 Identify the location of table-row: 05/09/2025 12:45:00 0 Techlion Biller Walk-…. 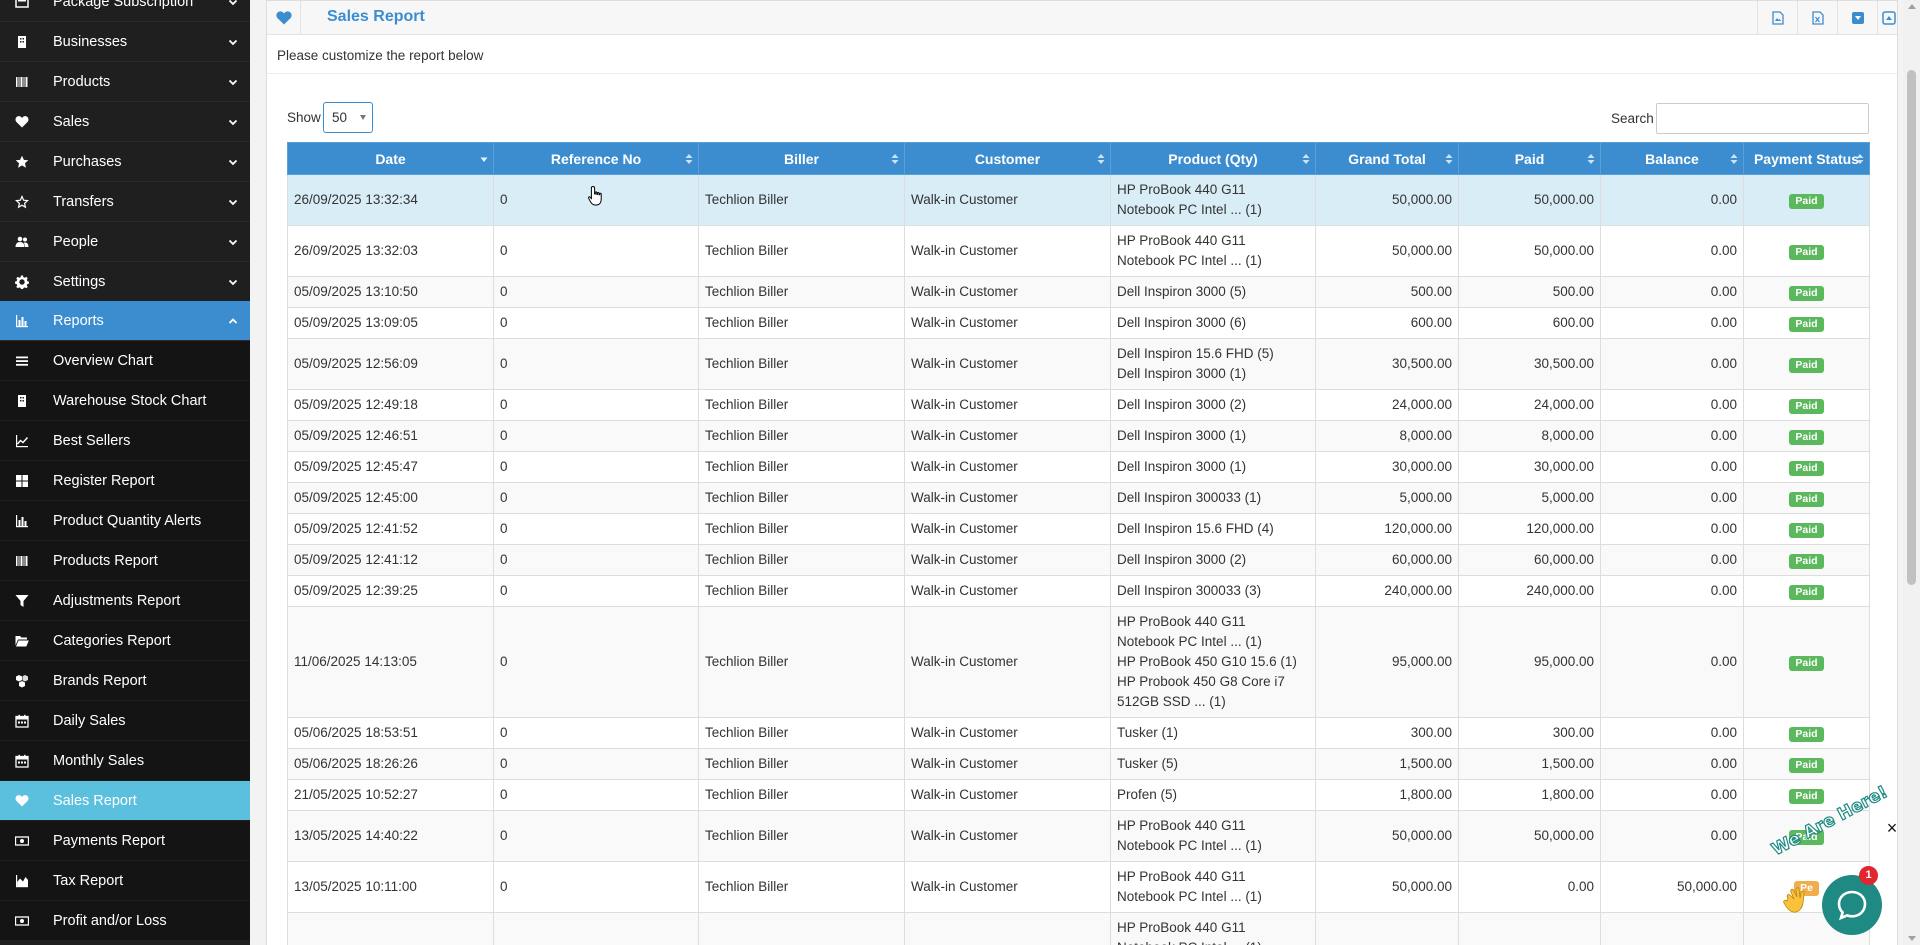
(1078, 498).